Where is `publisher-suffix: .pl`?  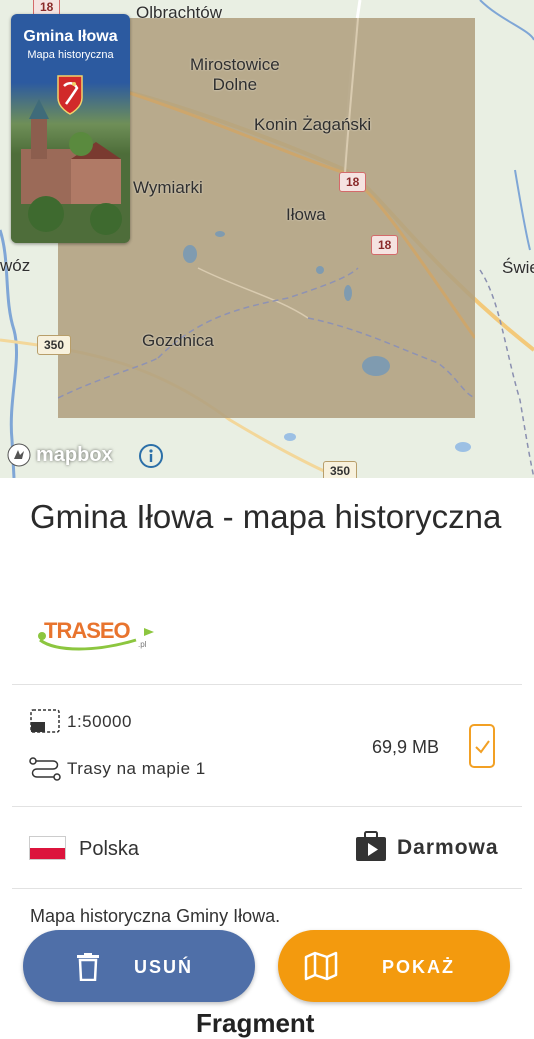
publisher-suffix: .pl is located at coordinates (142, 644).